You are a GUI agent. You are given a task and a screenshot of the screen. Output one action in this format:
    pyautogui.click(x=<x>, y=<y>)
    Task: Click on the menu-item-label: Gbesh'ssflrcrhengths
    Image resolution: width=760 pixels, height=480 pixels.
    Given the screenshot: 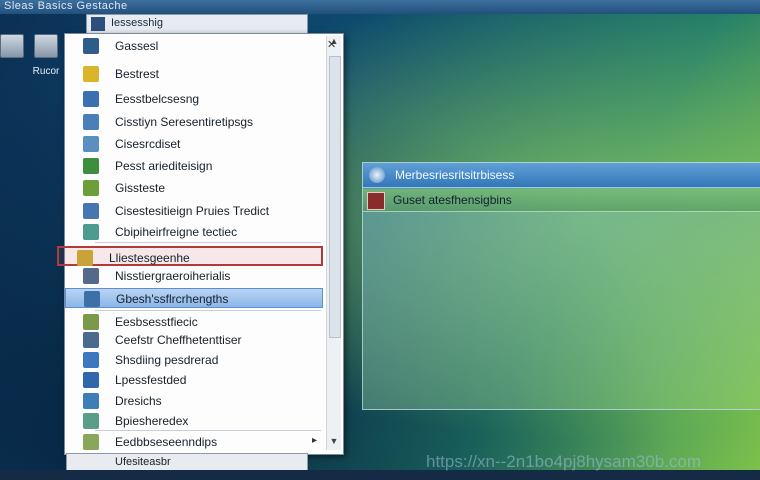 What is the action you would take?
    pyautogui.click(x=172, y=299)
    